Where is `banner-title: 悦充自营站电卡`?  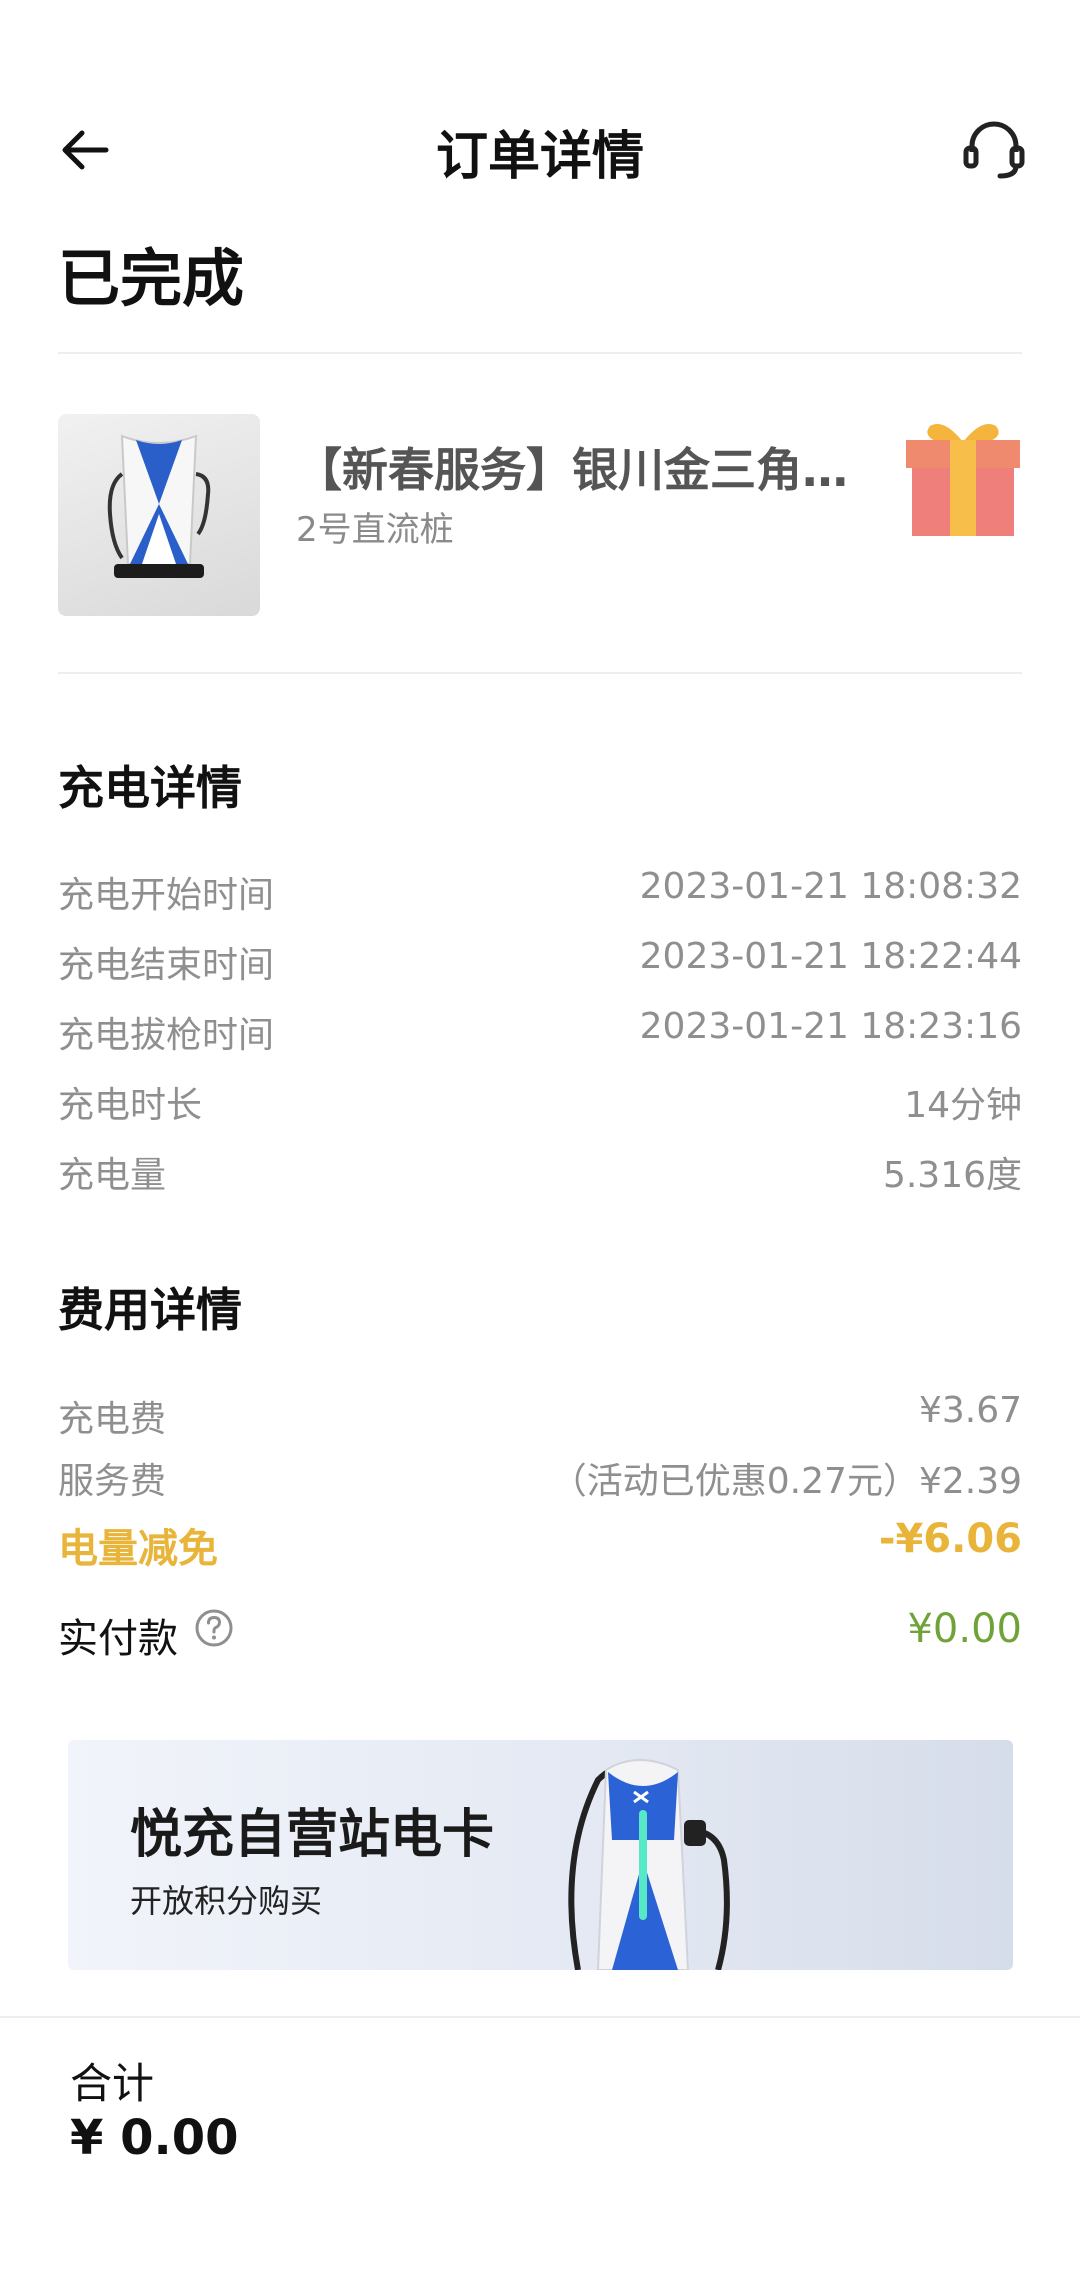
banner-title: 悦充自营站电卡 is located at coordinates (312, 1835).